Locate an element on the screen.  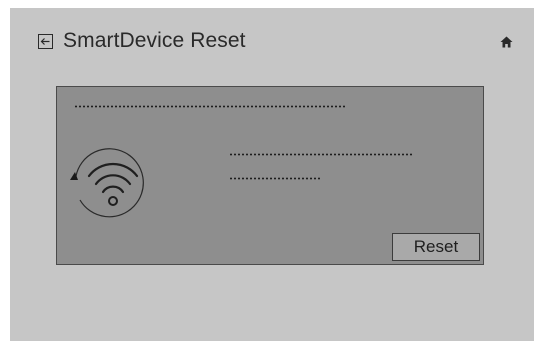
back-arrow-icon is located at coordinates (45, 41).